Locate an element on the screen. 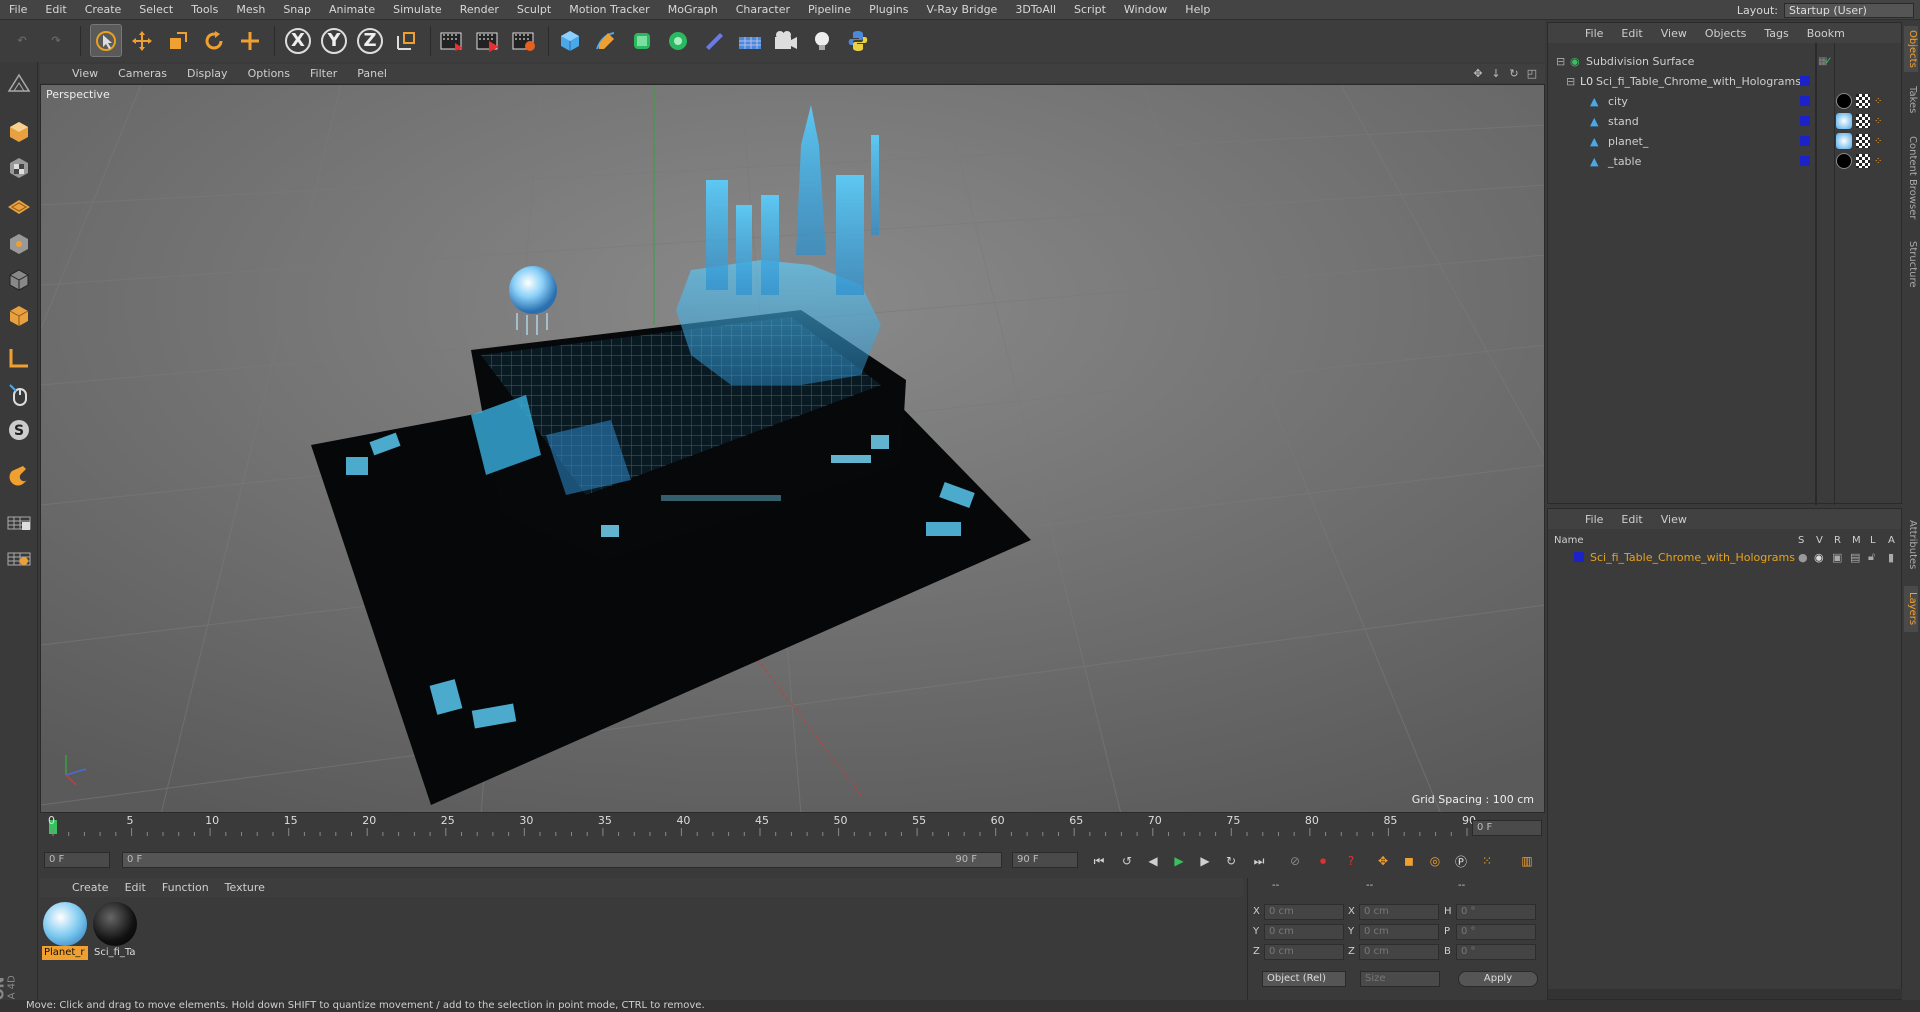 The image size is (1920, 1012). tab-content-browser: Content Browser is located at coordinates (1911, 178).